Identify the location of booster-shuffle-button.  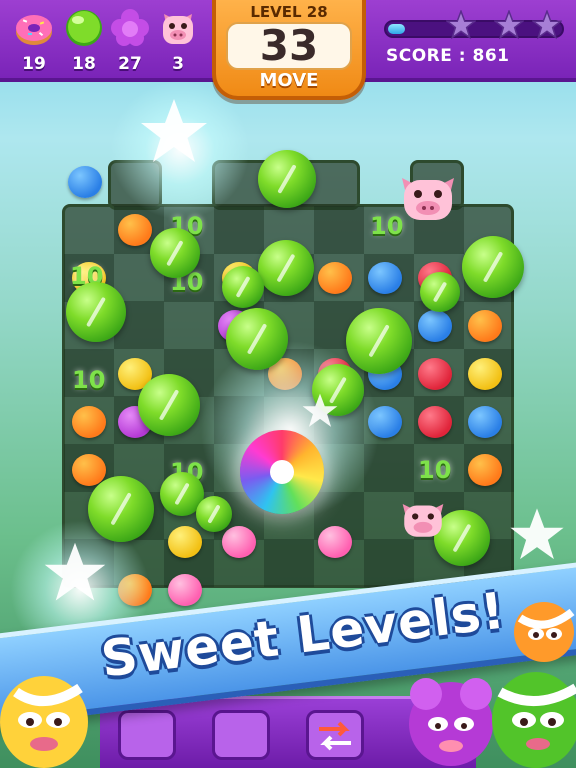
(335, 735).